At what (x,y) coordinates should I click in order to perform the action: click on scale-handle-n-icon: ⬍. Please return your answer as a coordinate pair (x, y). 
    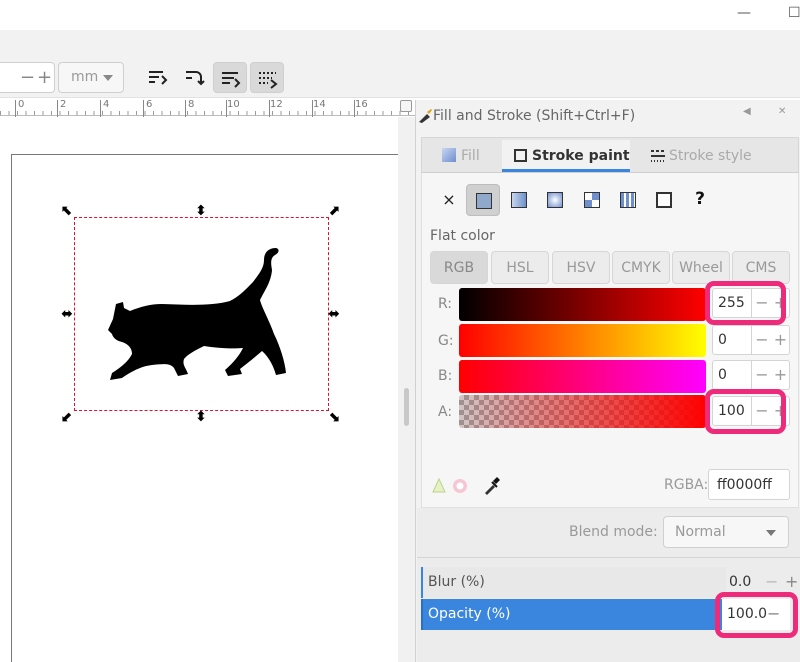
    Looking at the image, I should click on (201, 211).